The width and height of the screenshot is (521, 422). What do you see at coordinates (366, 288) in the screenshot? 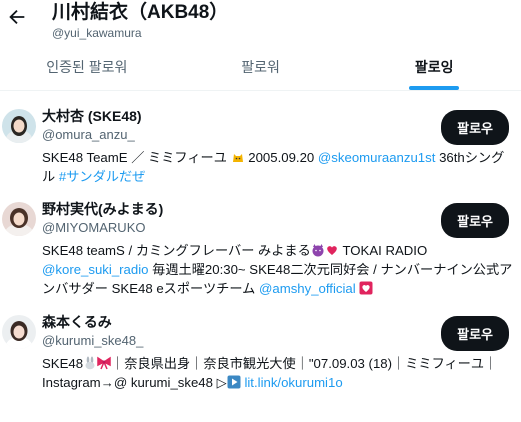
I see `heart-emoji` at bounding box center [366, 288].